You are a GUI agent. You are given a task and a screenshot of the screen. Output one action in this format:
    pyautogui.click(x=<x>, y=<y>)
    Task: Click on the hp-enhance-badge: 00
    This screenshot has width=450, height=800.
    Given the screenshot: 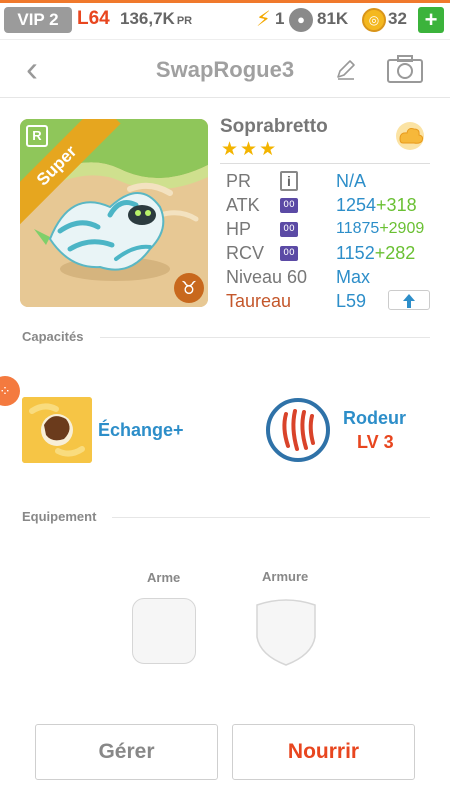 What is the action you would take?
    pyautogui.click(x=289, y=229)
    